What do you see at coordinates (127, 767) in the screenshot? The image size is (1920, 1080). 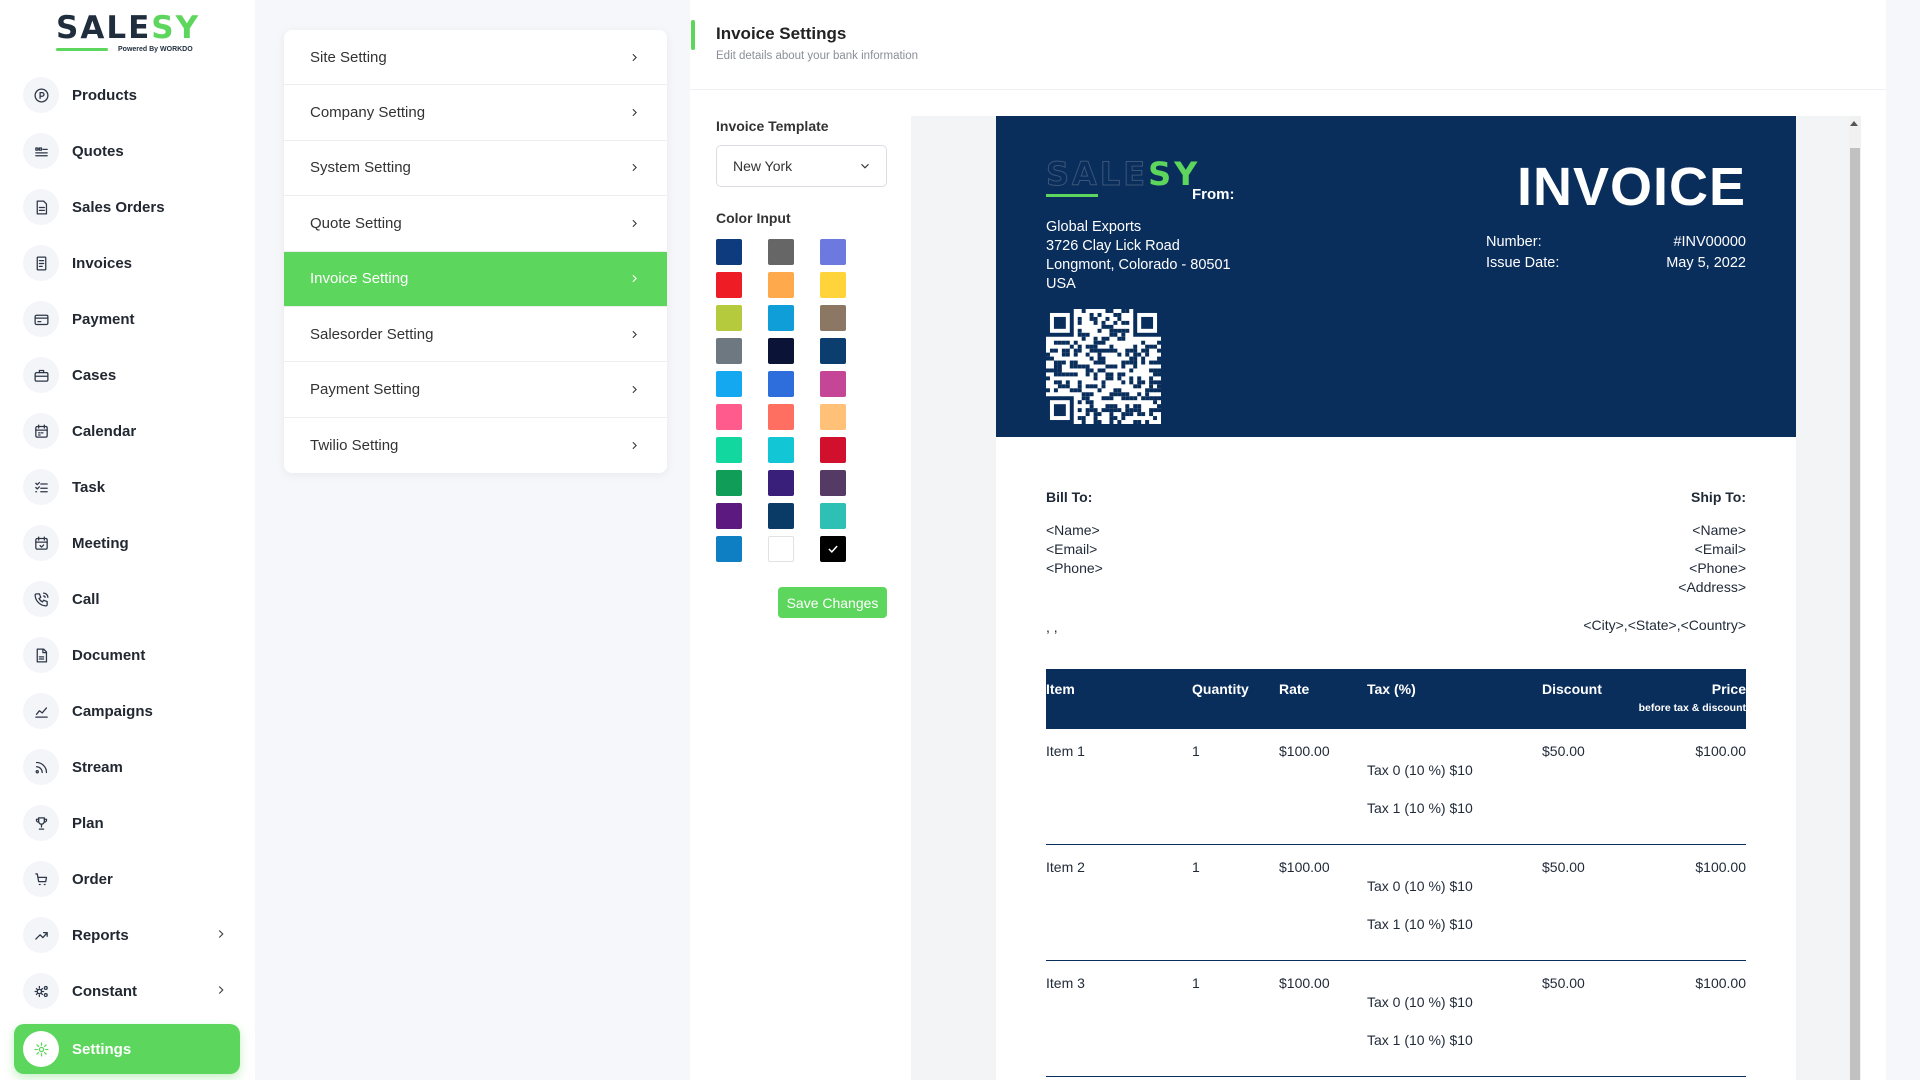 I see `sidebar-item-stream: Stream` at bounding box center [127, 767].